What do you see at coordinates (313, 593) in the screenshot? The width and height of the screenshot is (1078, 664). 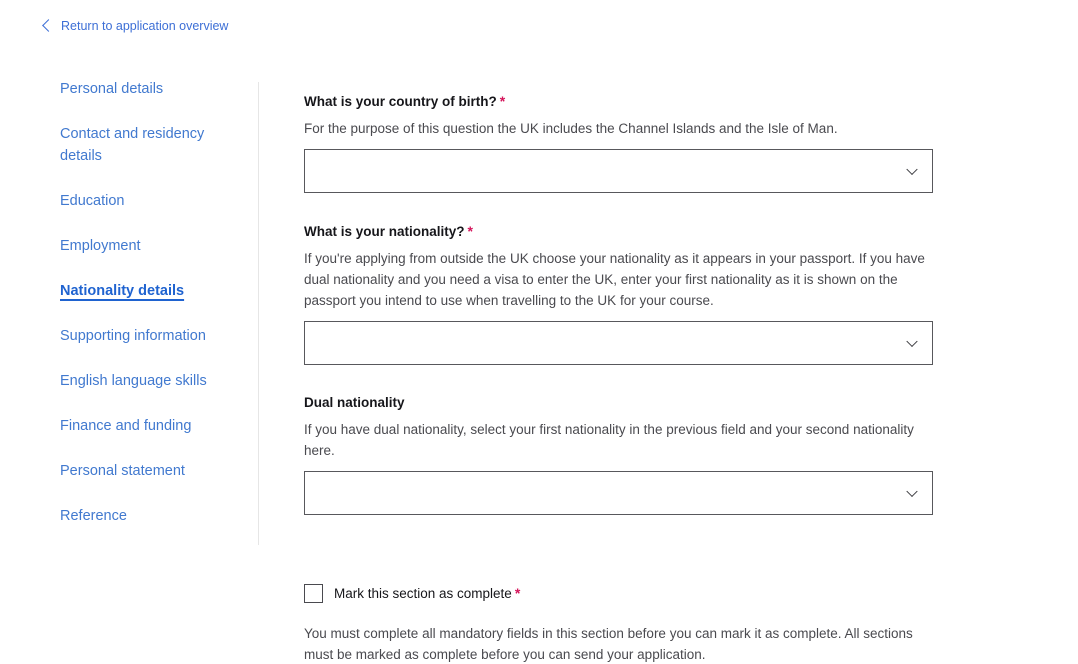 I see `mark-section-complete-checkbox` at bounding box center [313, 593].